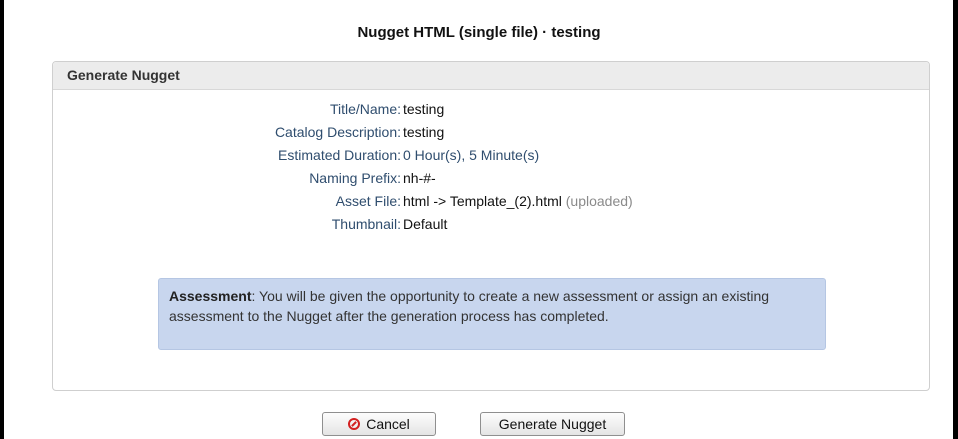 The width and height of the screenshot is (958, 439). Describe the element at coordinates (339, 155) in the screenshot. I see `estimated-duration-label: Estimated Duration:` at that location.